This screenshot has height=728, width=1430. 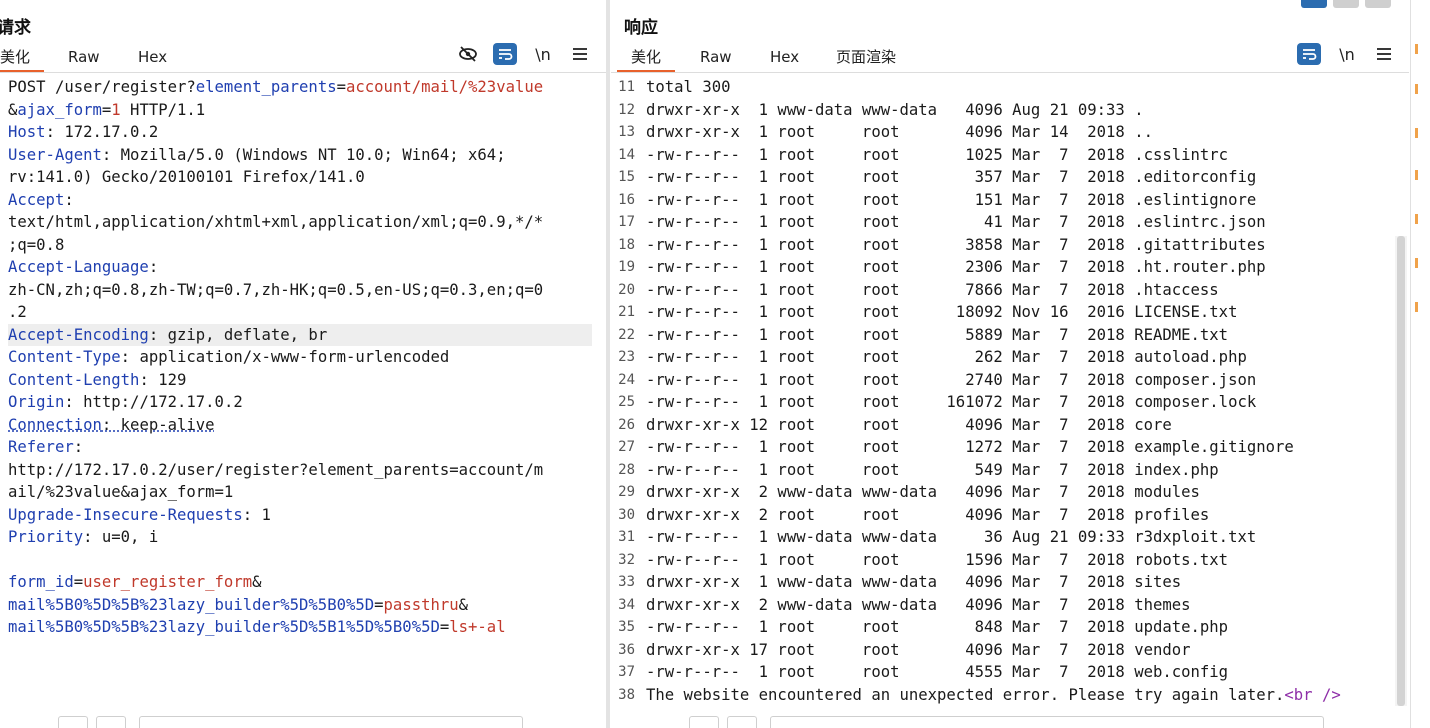 I want to click on response-search-input, so click(x=1047, y=722).